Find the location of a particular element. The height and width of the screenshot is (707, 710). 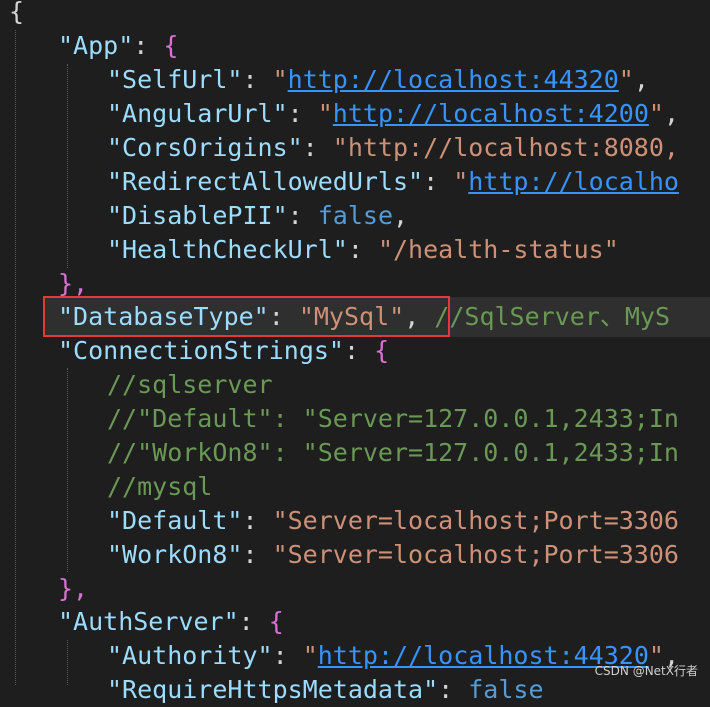

code-line-1: { is located at coordinates (16, 14).